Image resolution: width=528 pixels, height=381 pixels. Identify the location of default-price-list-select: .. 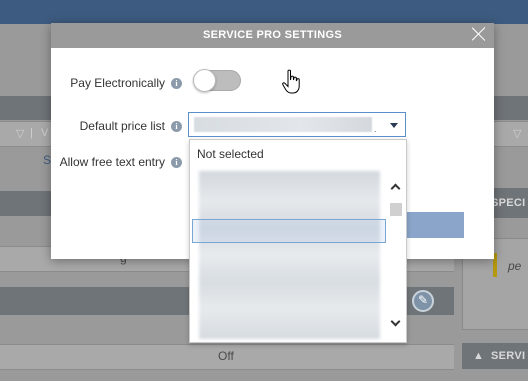
(297, 124).